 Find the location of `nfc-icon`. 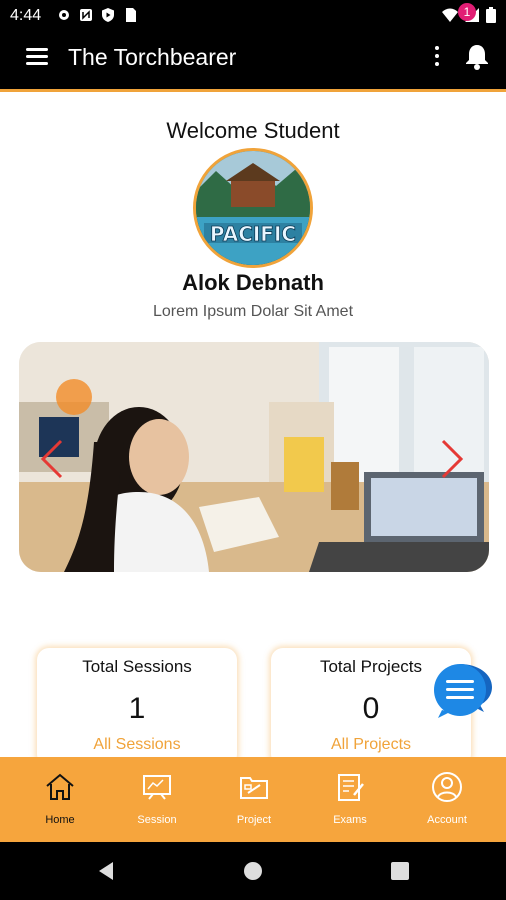

nfc-icon is located at coordinates (86, 15).